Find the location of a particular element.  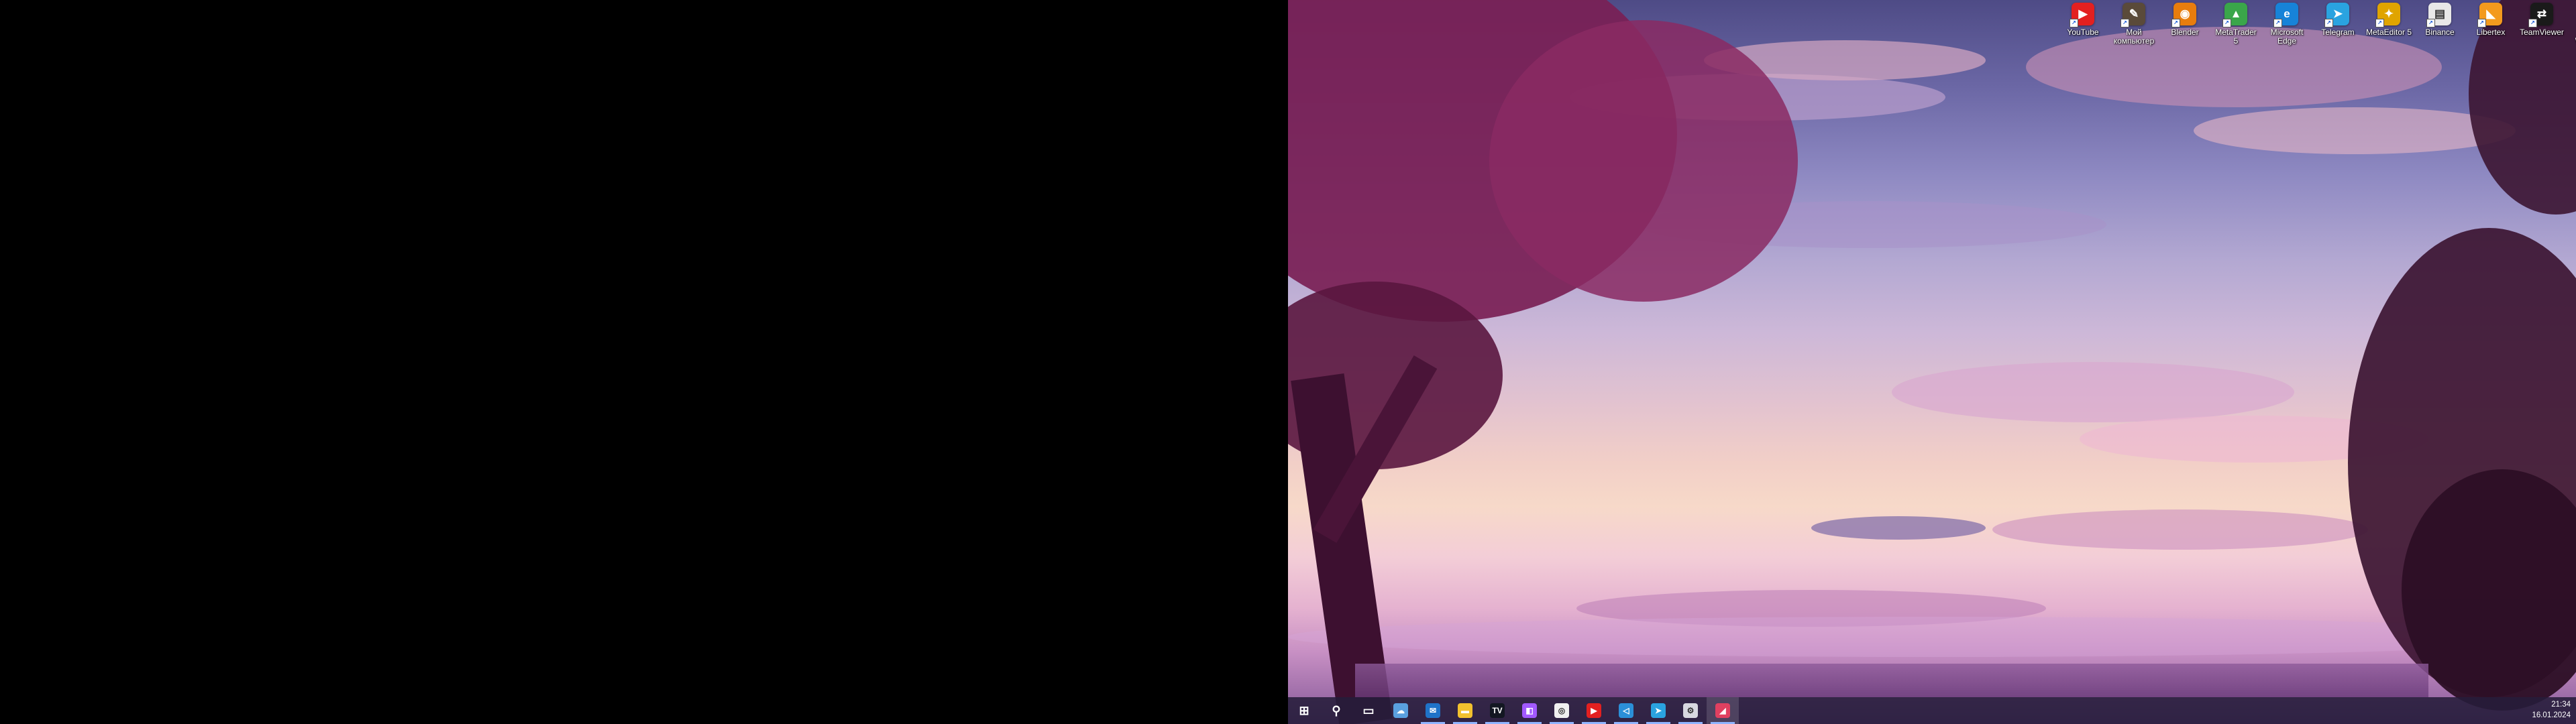

desktop-shortcut-label: MetaEditor 5 is located at coordinates (2388, 32).